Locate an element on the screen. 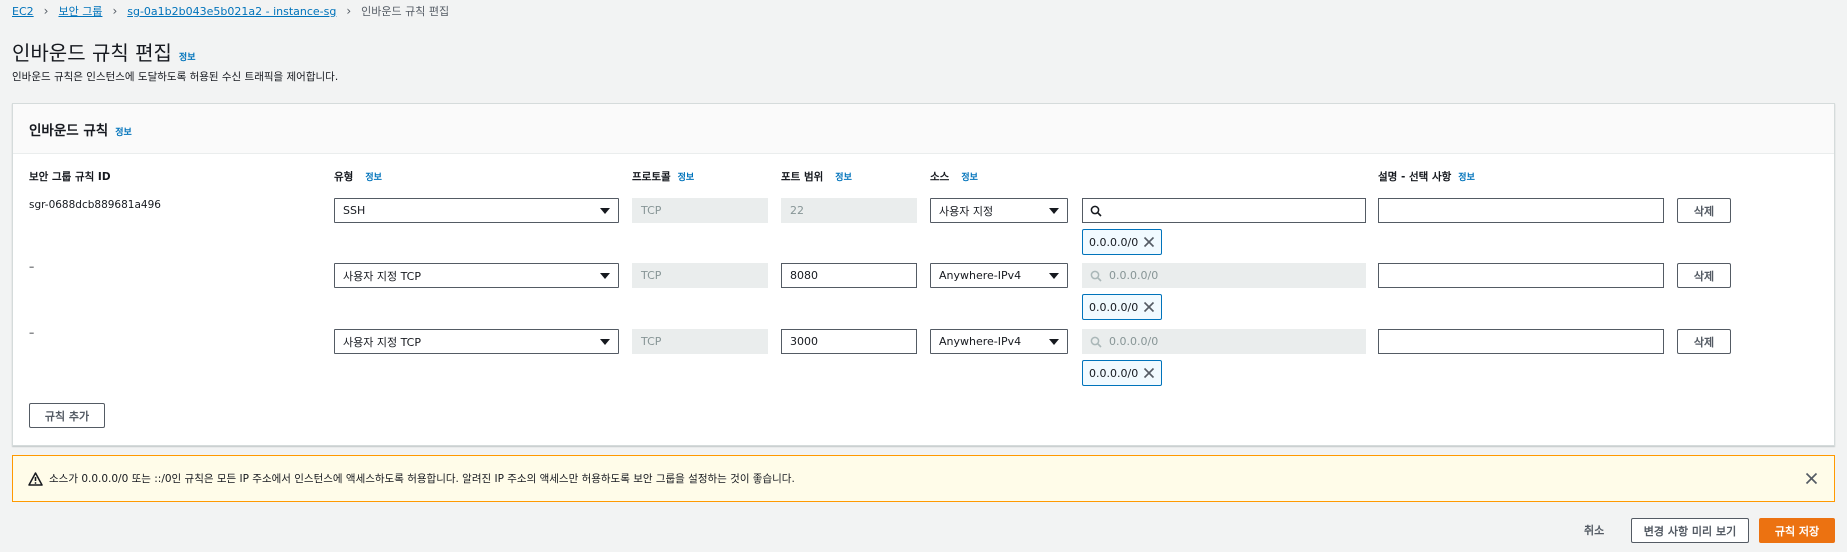 Image resolution: width=1847 pixels, height=552 pixels. type-select-value: SSH is located at coordinates (354, 210).